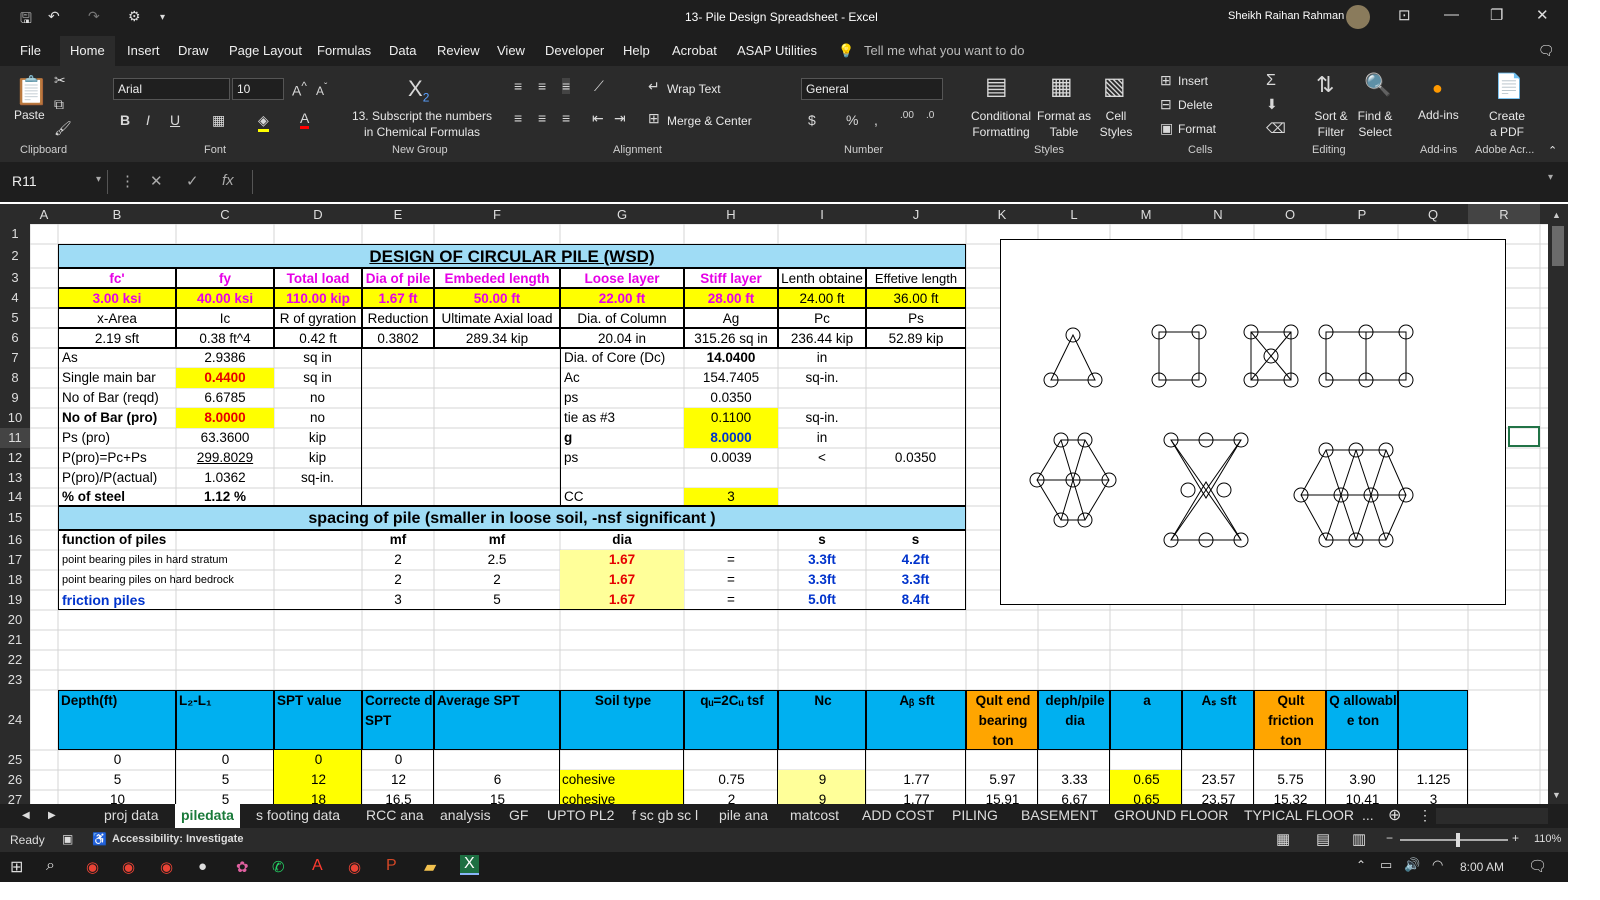  What do you see at coordinates (87, 51) in the screenshot?
I see `menu-home: Home` at bounding box center [87, 51].